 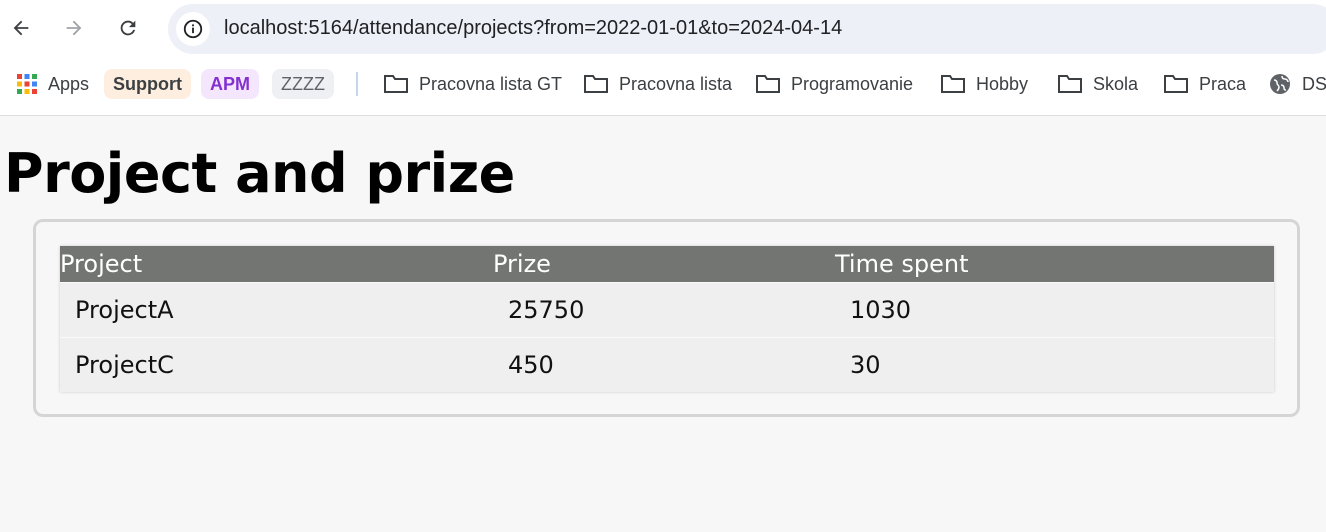 What do you see at coordinates (852, 83) in the screenshot?
I see `bookmark-folder-label: Programovanie` at bounding box center [852, 83].